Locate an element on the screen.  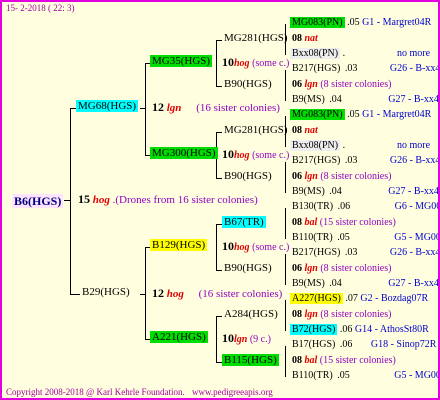
gen1-node: B29(HGS) is located at coordinates (106, 292).